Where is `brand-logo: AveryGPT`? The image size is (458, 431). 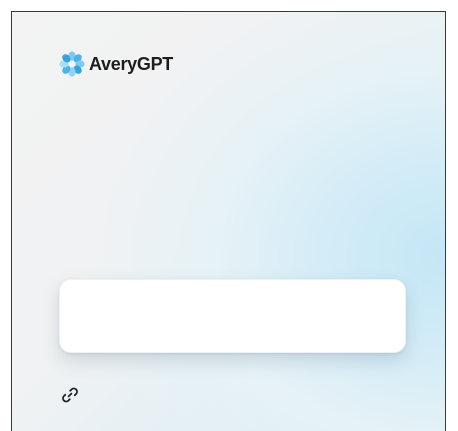
brand-logo: AveryGPT is located at coordinates (116, 64).